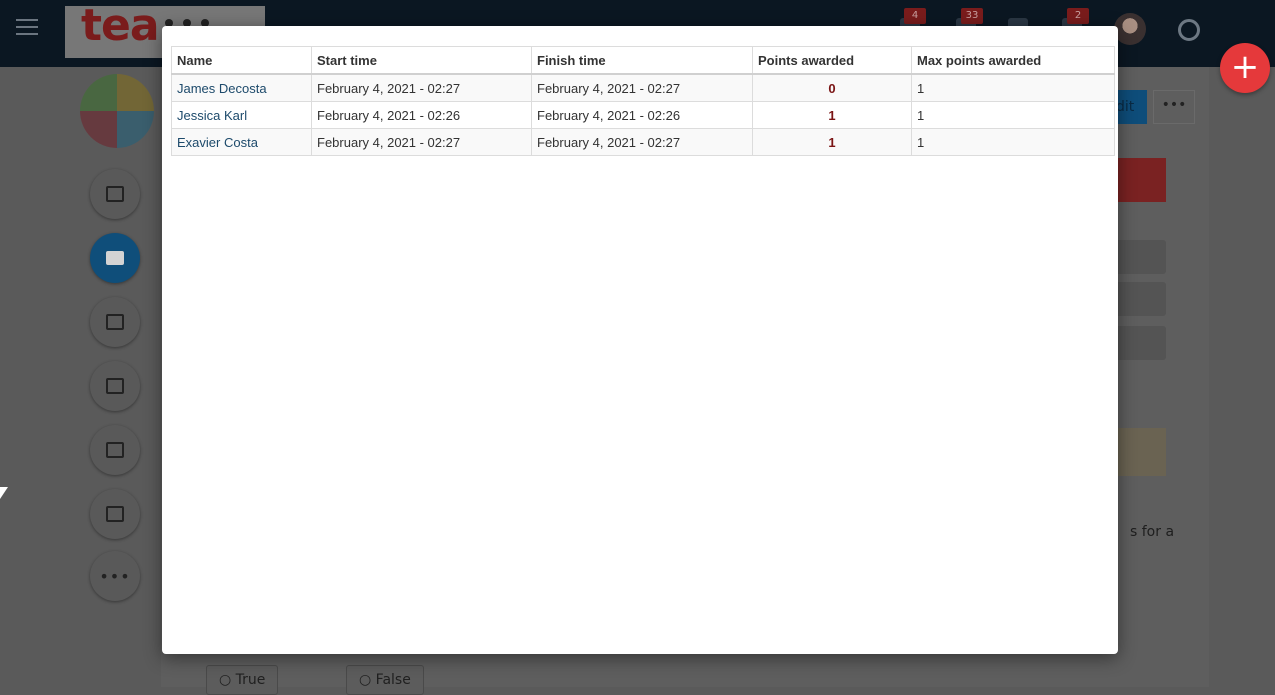 Image resolution: width=1275 pixels, height=695 pixels. I want to click on monitor-icon, so click(115, 514).